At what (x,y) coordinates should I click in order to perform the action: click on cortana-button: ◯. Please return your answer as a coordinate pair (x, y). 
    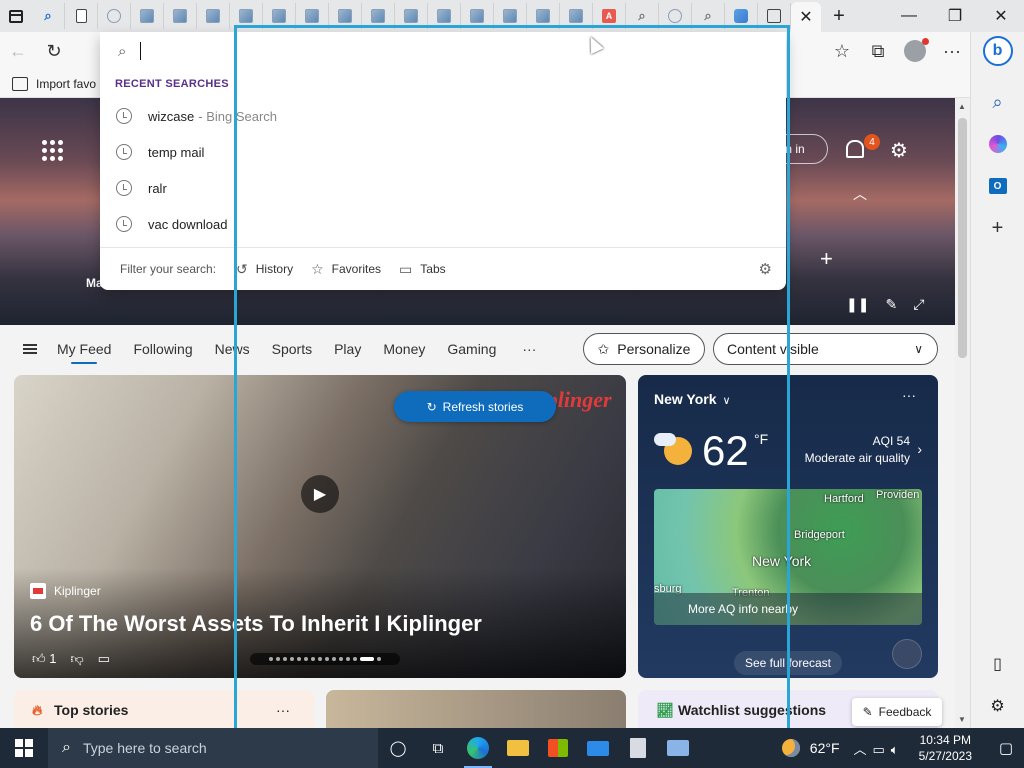
    Looking at the image, I should click on (398, 748).